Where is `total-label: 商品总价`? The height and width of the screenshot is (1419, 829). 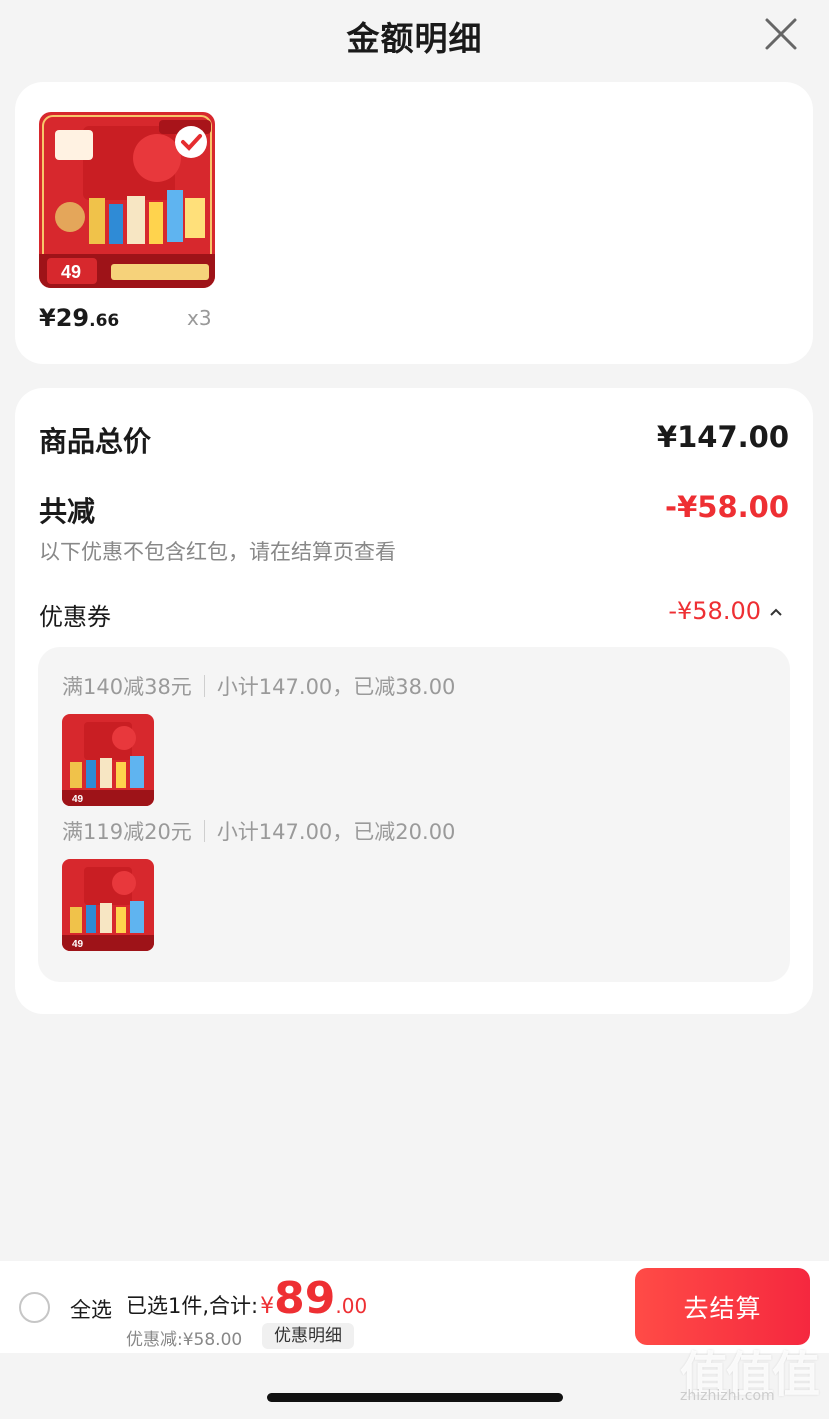 total-label: 商品总价 is located at coordinates (95, 441).